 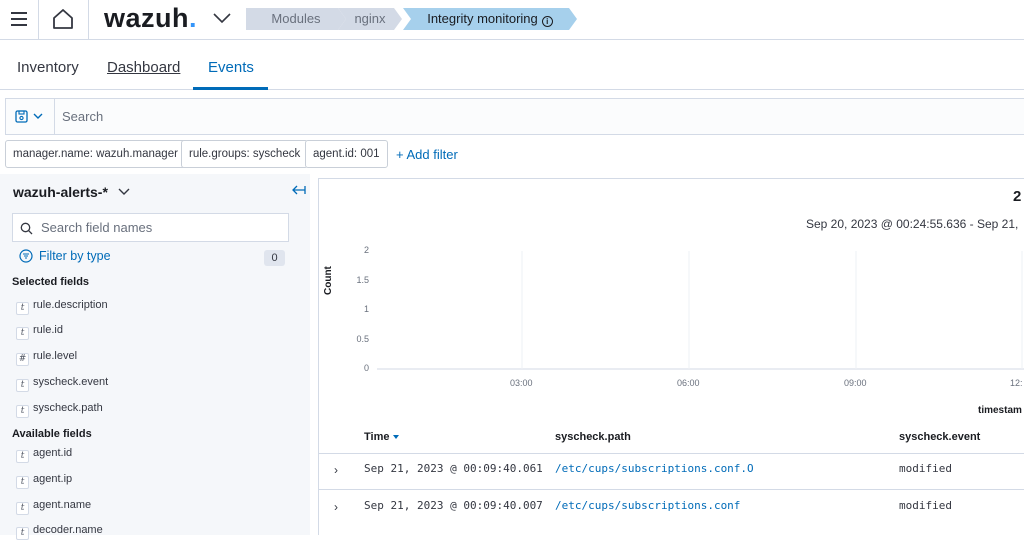 I want to click on field-search-input, so click(x=161, y=227).